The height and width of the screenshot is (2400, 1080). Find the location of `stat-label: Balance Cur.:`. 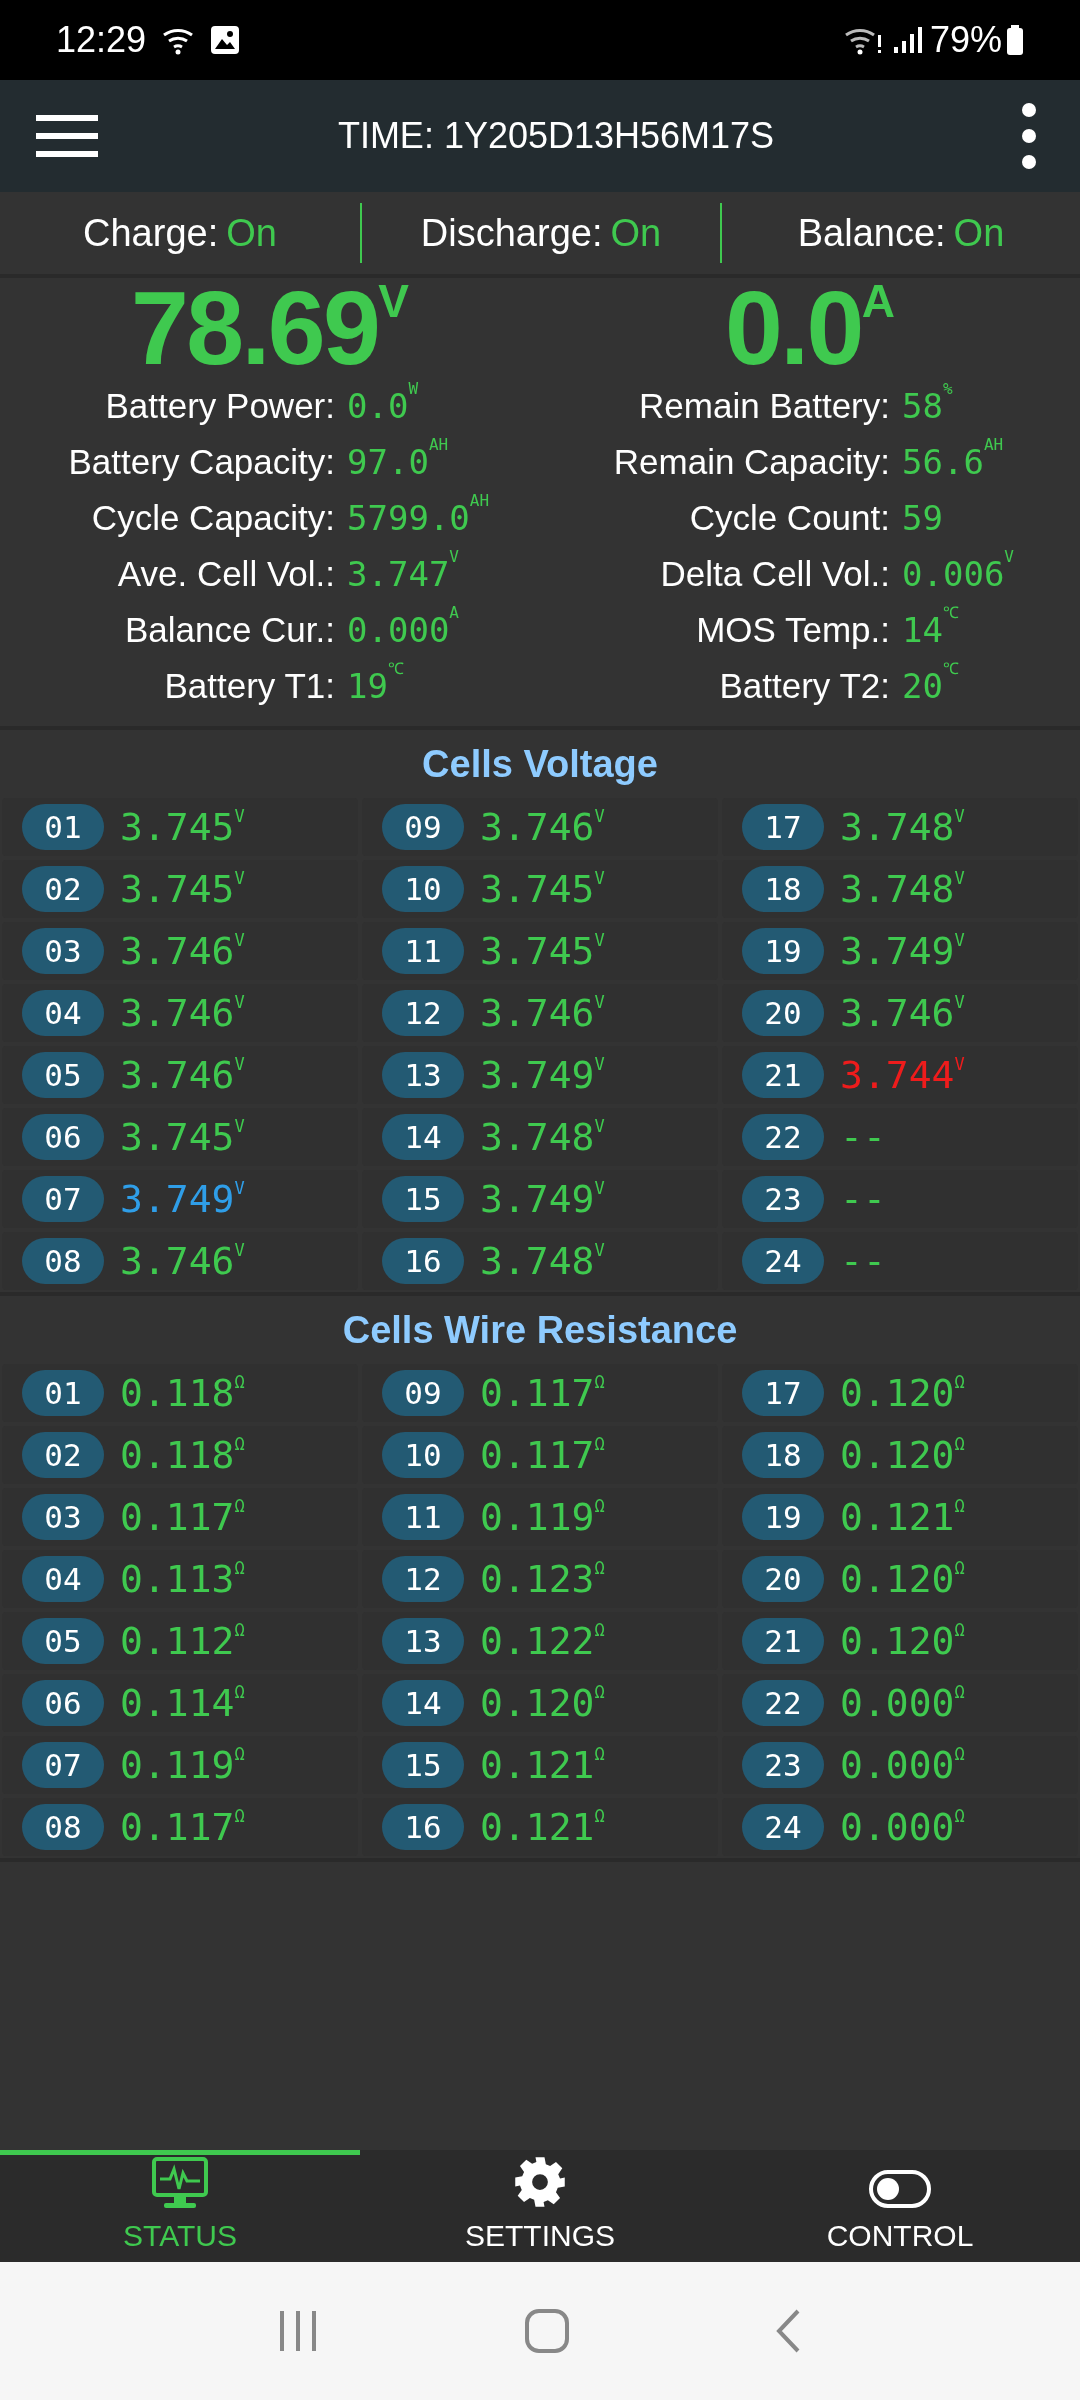

stat-label: Balance Cur.: is located at coordinates (229, 629).